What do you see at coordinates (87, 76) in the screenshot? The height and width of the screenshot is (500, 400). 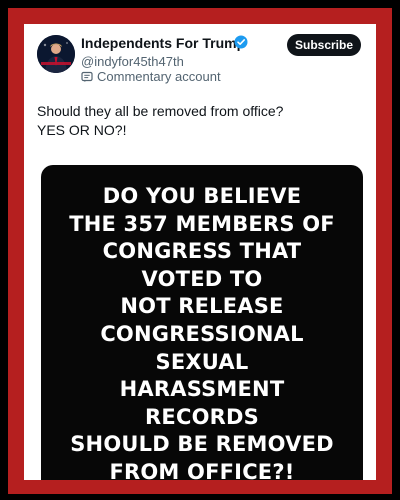 I see `commentary-account-icon` at bounding box center [87, 76].